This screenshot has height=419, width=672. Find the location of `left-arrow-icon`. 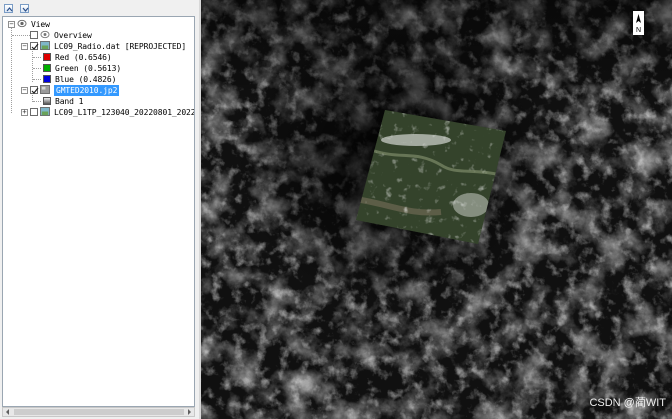

left-arrow-icon is located at coordinates (7, 412).